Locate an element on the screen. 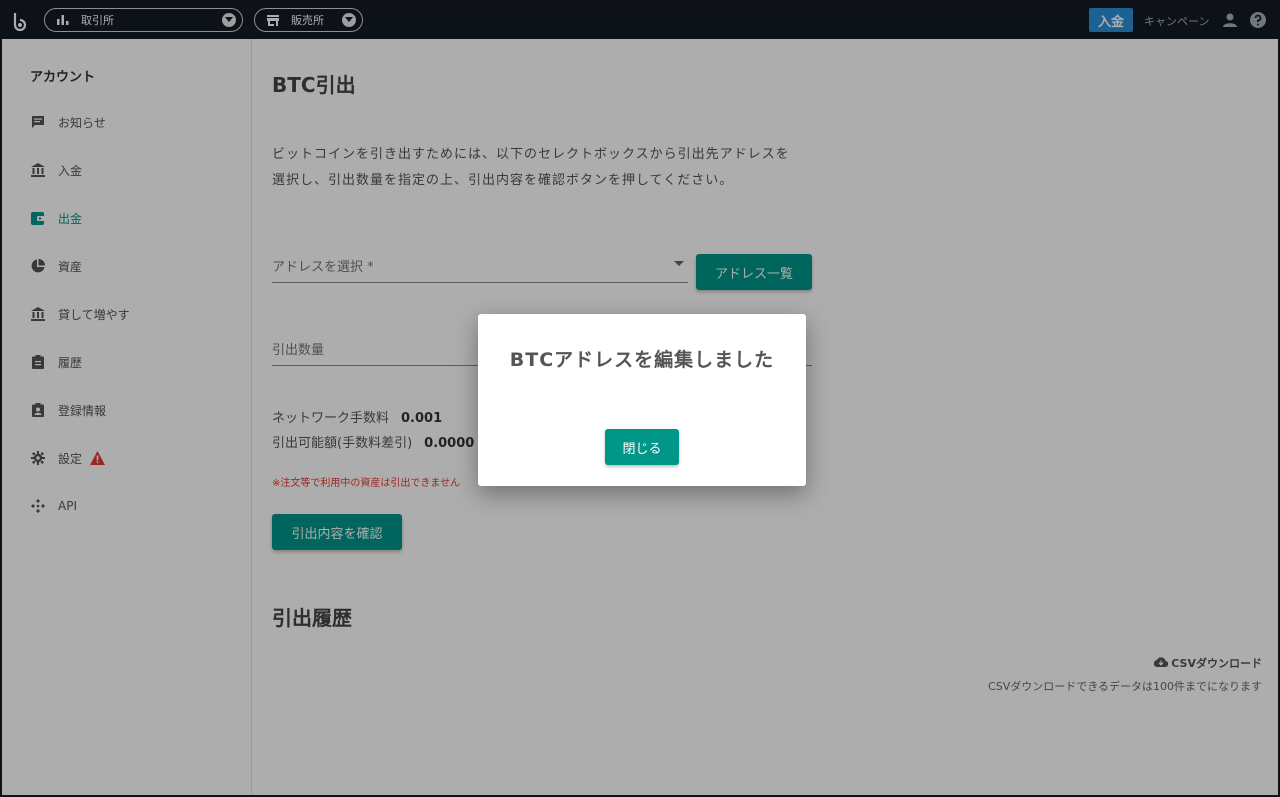 The height and width of the screenshot is (797, 1280). dialog-title: BTCアドレスを編集しました is located at coordinates (642, 360).